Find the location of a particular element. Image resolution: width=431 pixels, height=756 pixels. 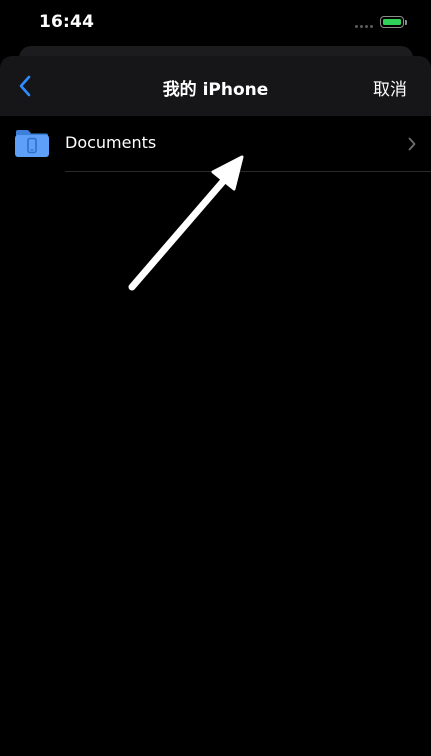

folder-phone-icon is located at coordinates (32, 143).